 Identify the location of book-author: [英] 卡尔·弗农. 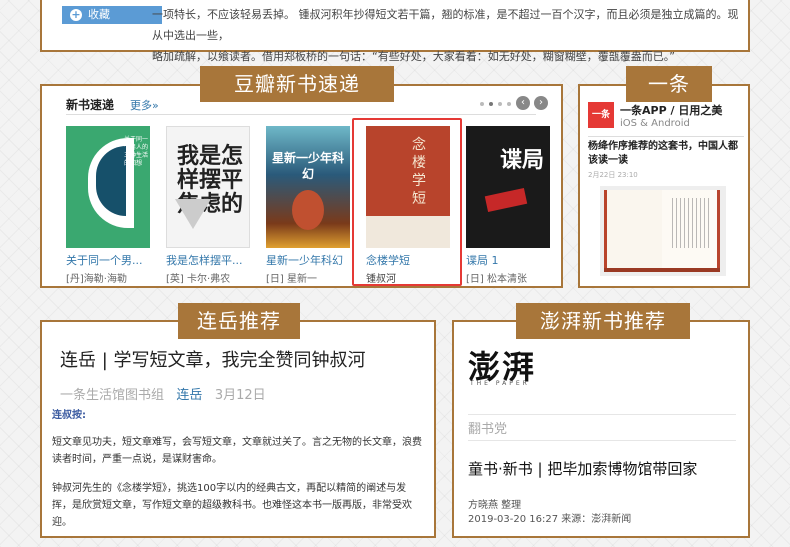
(198, 279).